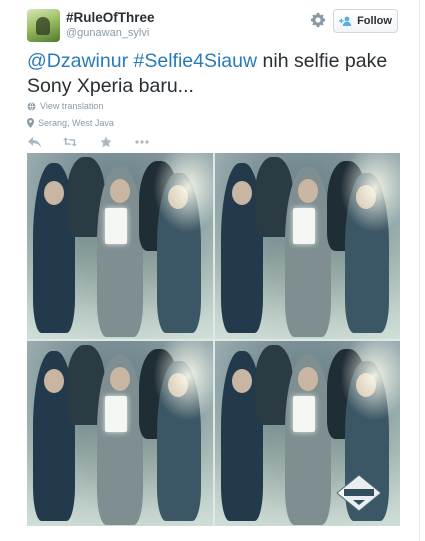 The width and height of the screenshot is (425, 541). What do you see at coordinates (318, 20) in the screenshot?
I see `gear-icon` at bounding box center [318, 20].